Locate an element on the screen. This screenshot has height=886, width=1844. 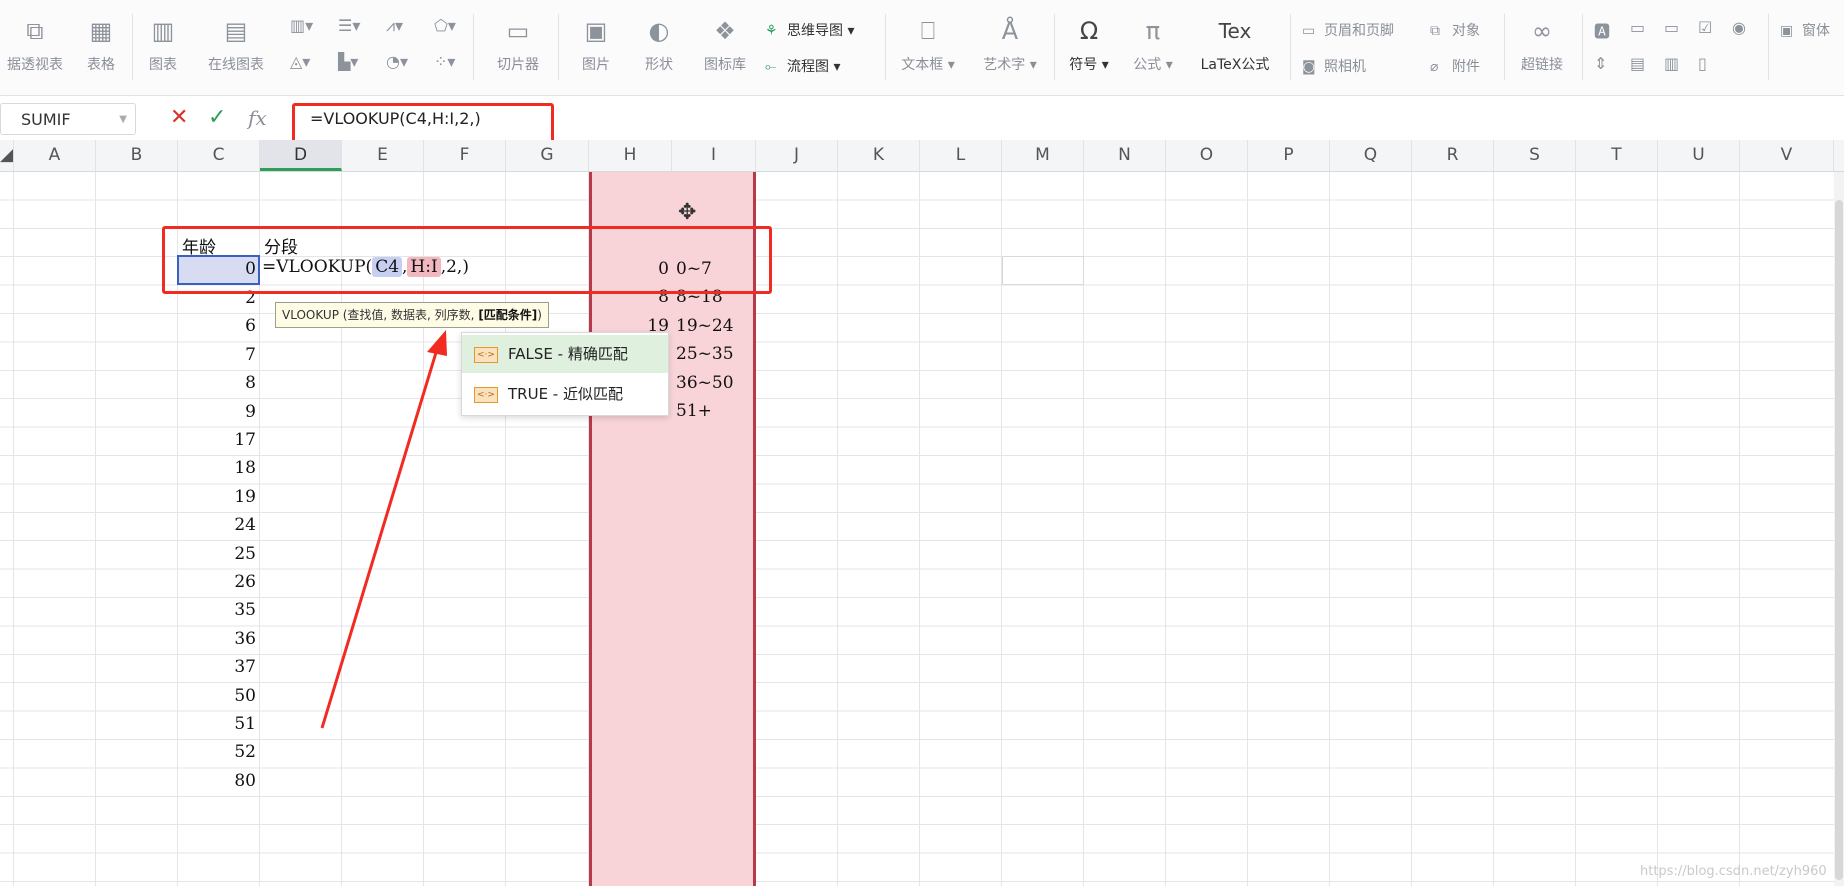
watermark: https://blog.csdn.net/zyh960 is located at coordinates (1733, 871).